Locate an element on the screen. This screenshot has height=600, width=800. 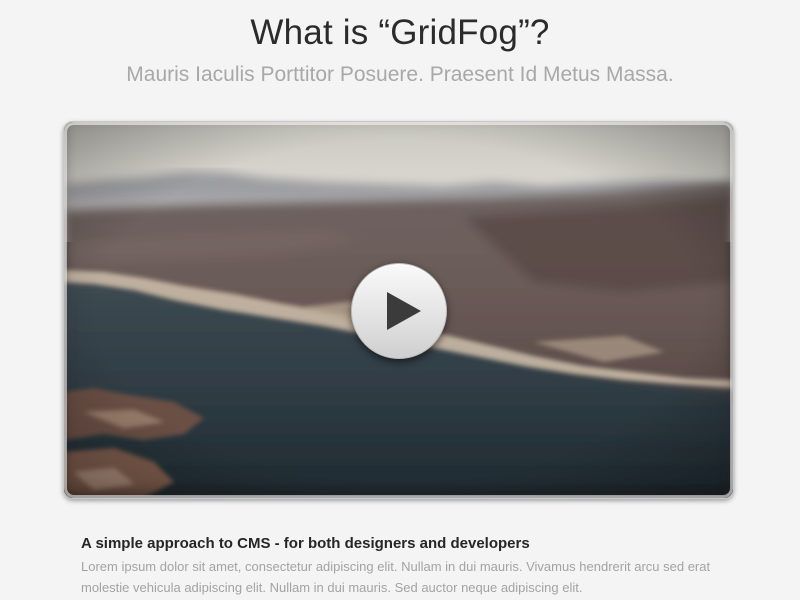
play-button is located at coordinates (399, 311).